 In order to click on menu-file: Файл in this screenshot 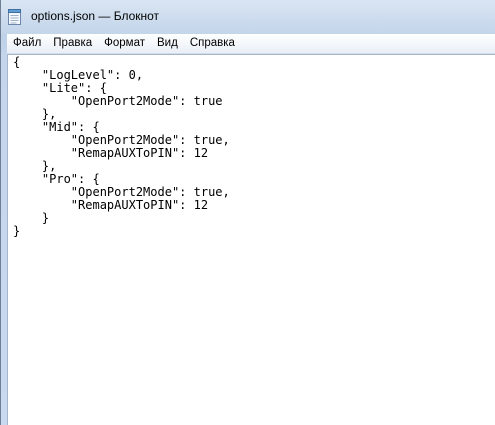, I will do `click(27, 43)`.